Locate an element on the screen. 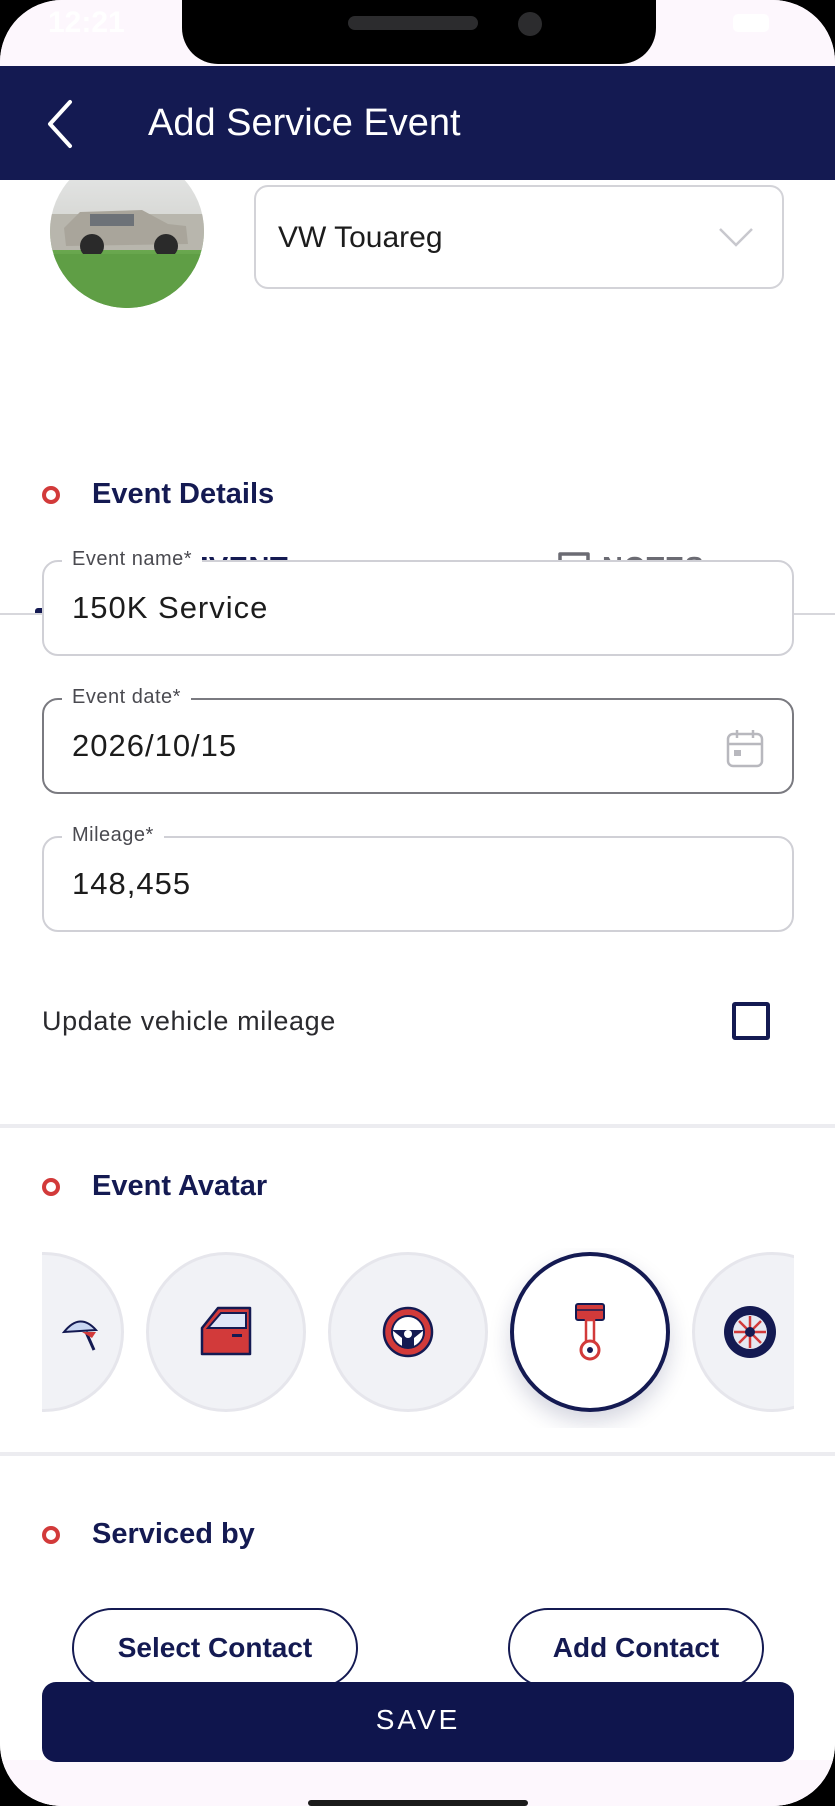 The width and height of the screenshot is (835, 1806). status-time: 12:21 is located at coordinates (86, 22).